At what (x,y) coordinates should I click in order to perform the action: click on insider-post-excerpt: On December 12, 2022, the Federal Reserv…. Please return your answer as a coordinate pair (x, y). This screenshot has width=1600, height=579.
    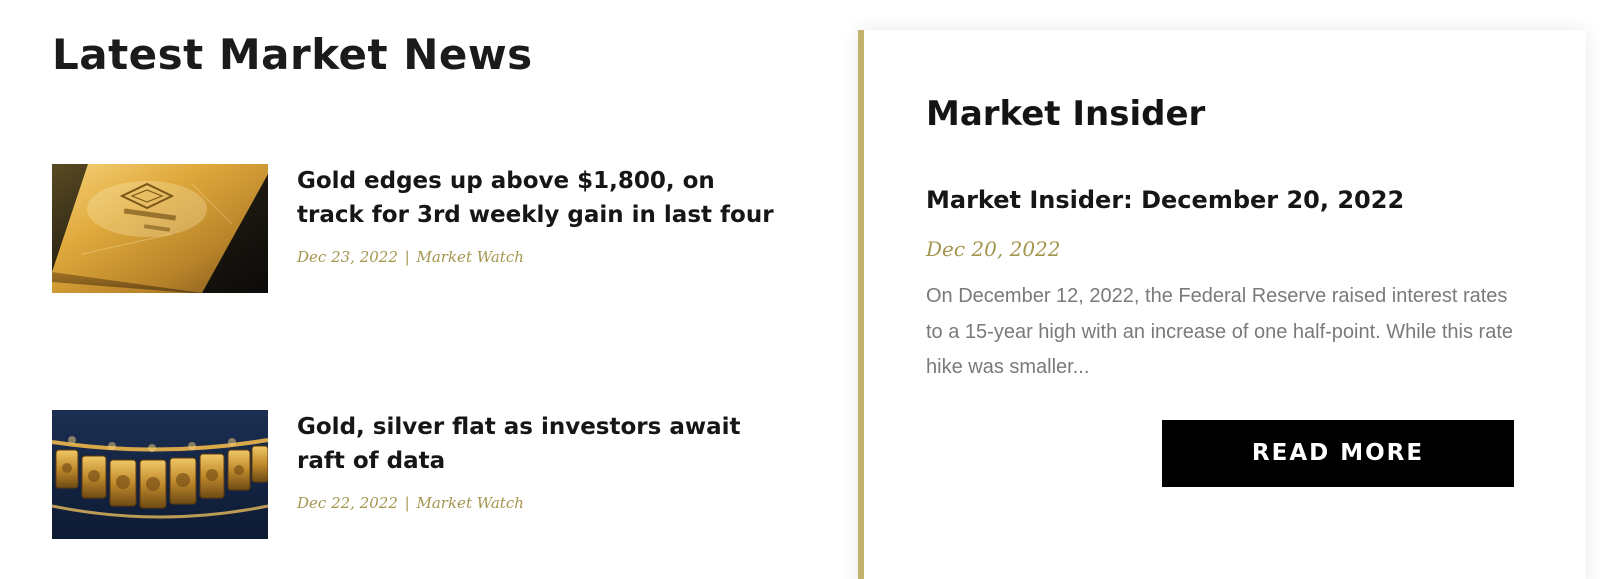
    Looking at the image, I should click on (1219, 331).